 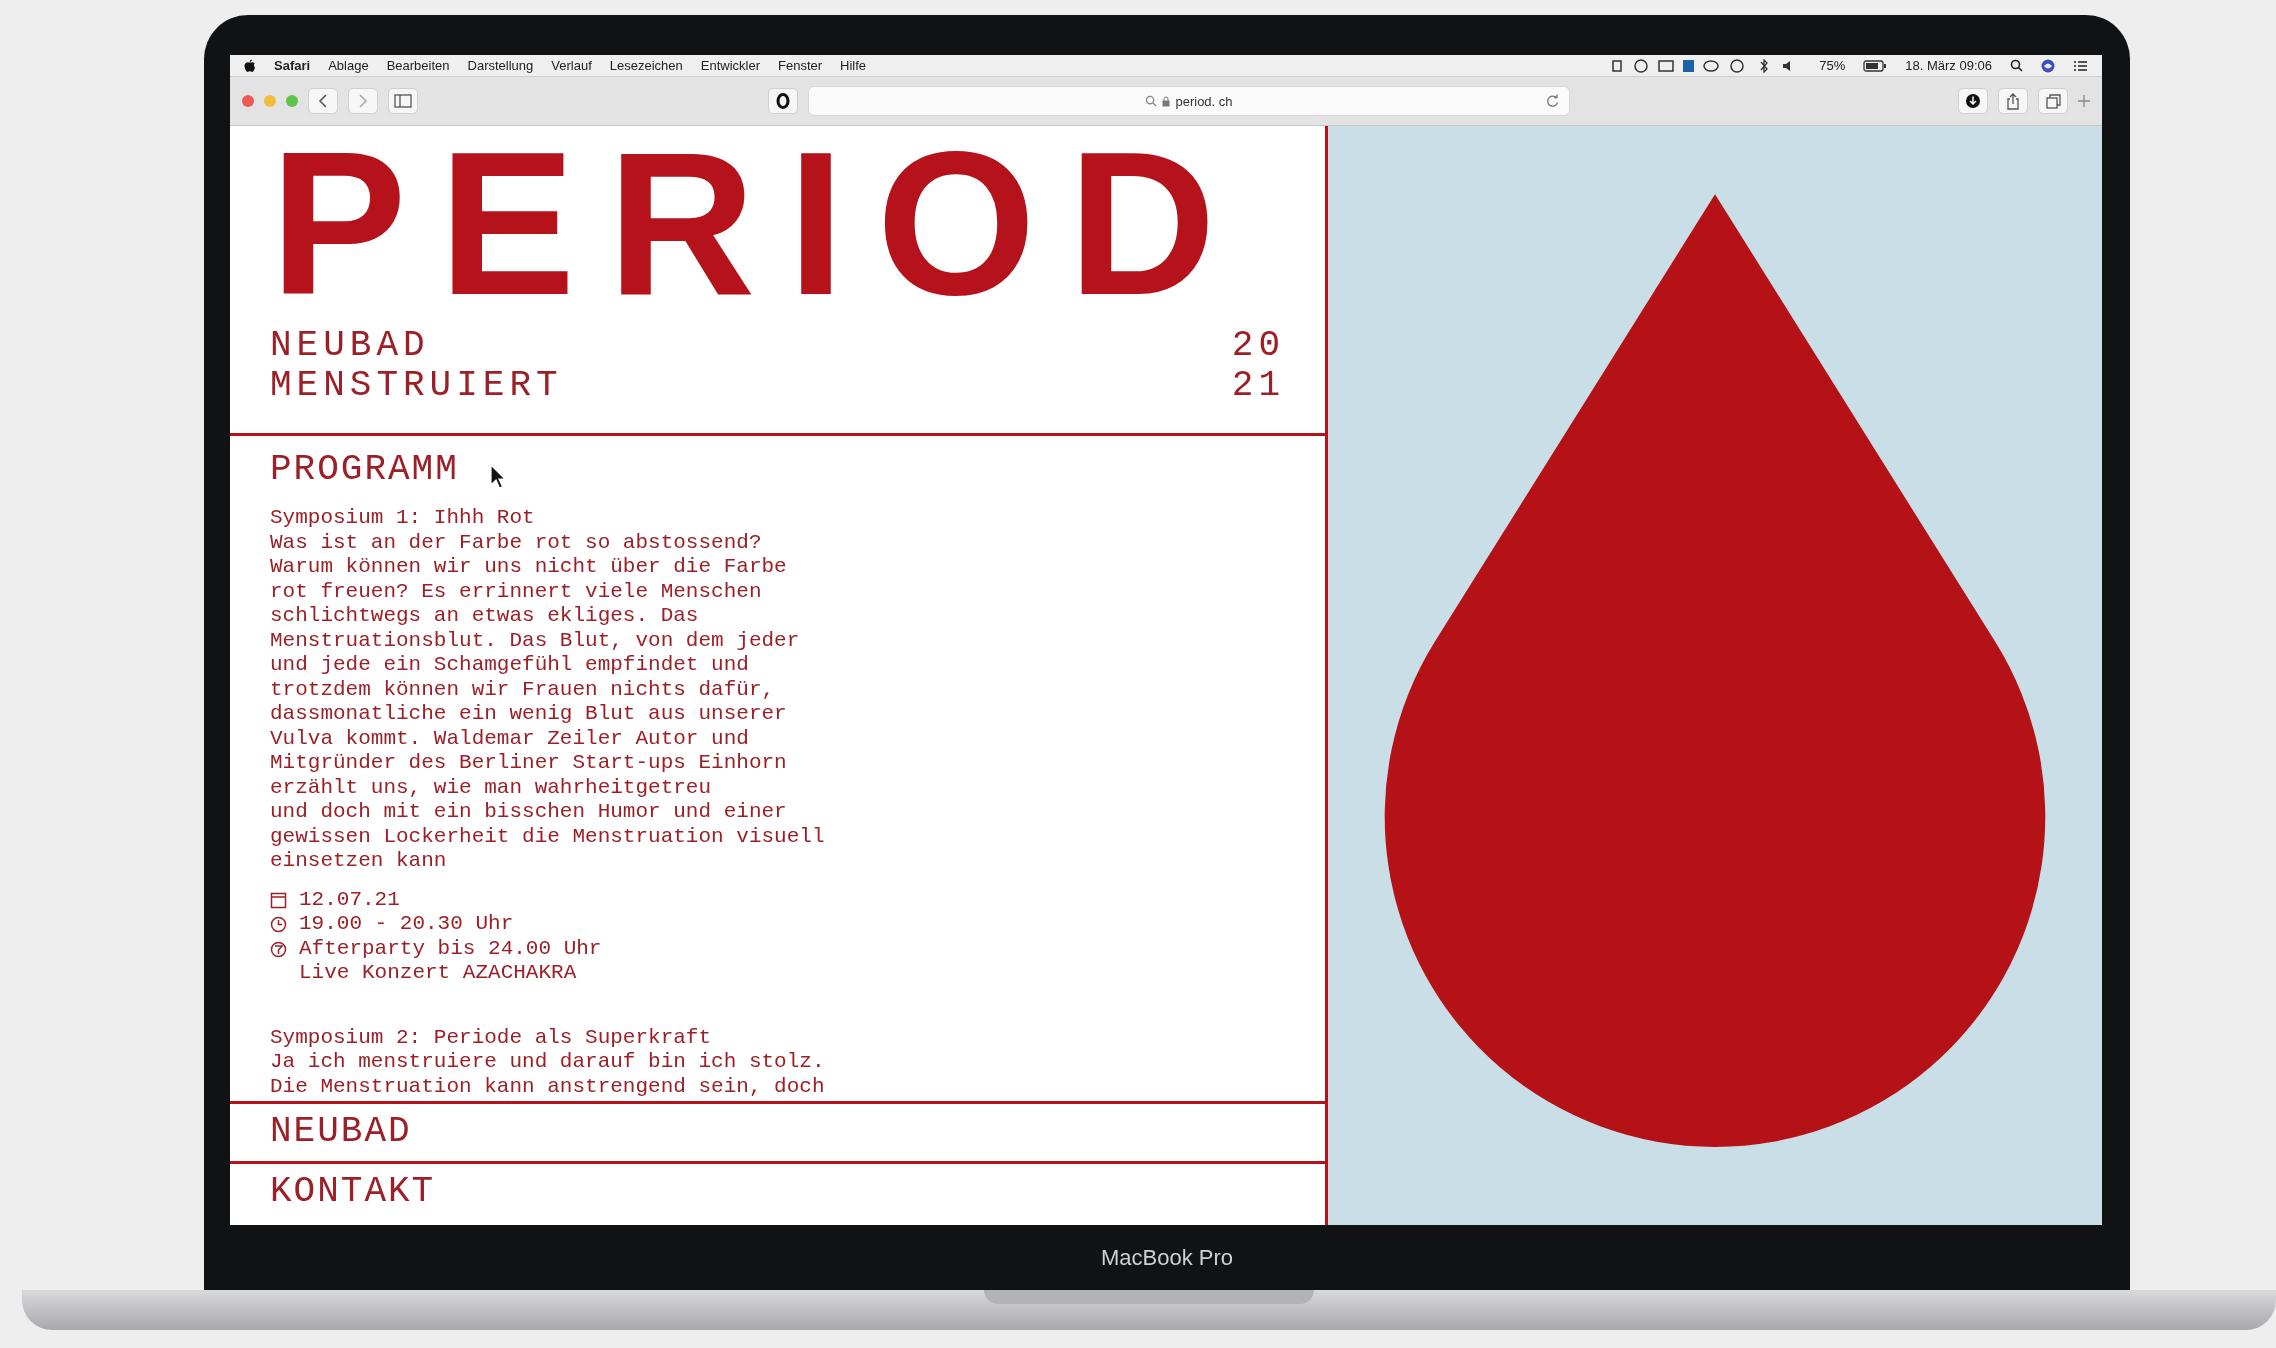 What do you see at coordinates (491, 1037) in the screenshot?
I see `event-title: Symposium 2: Periode als Superkraft` at bounding box center [491, 1037].